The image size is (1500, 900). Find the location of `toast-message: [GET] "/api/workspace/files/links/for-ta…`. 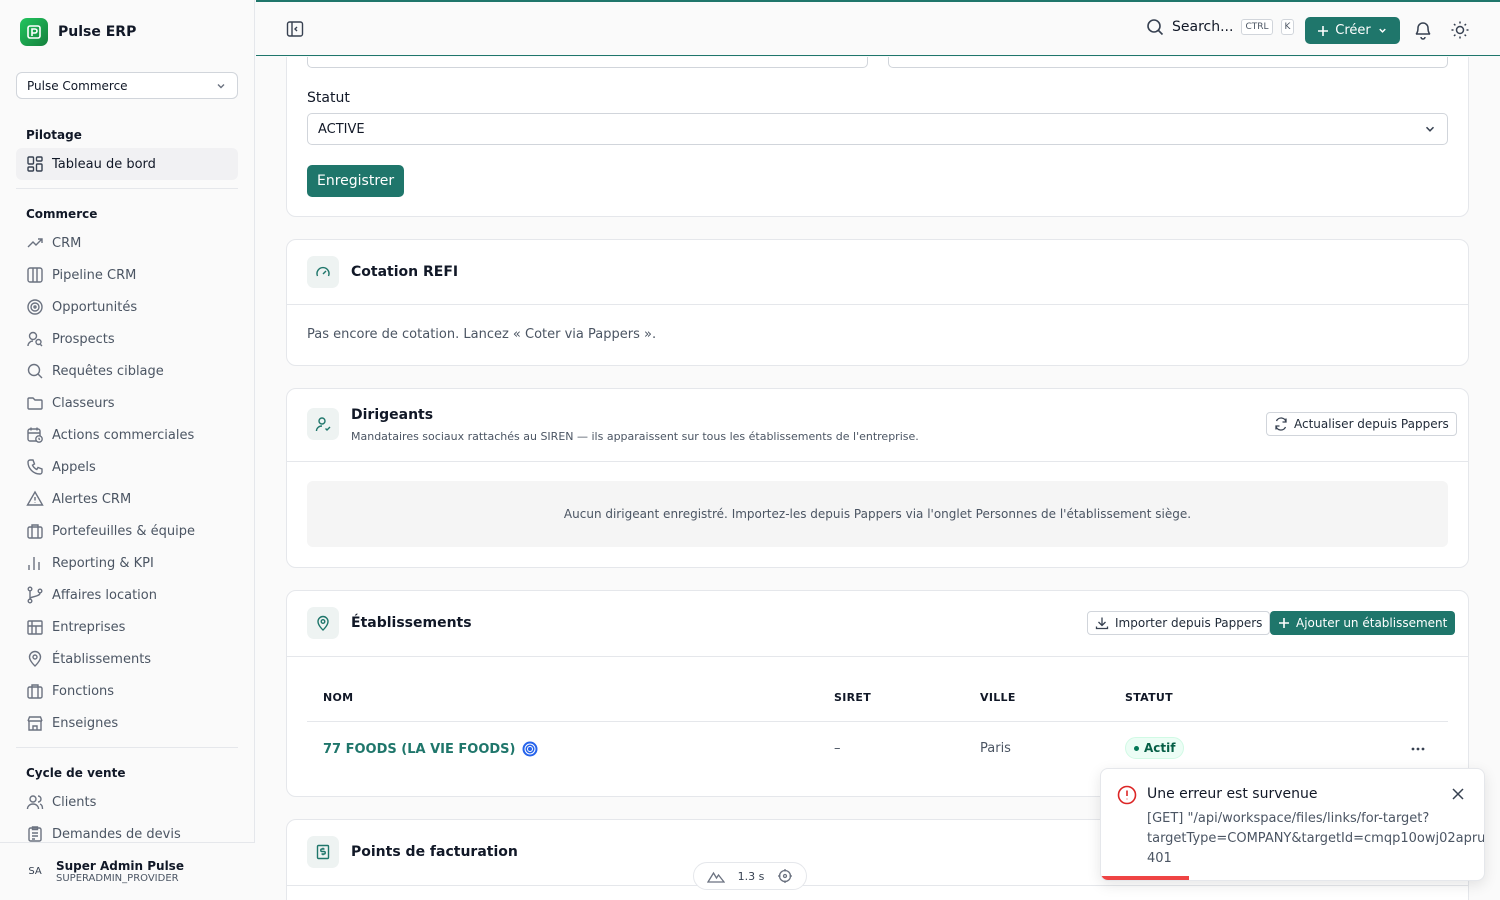

toast-message: [GET] "/api/workspace/files/links/for-ta… is located at coordinates (1315, 839).